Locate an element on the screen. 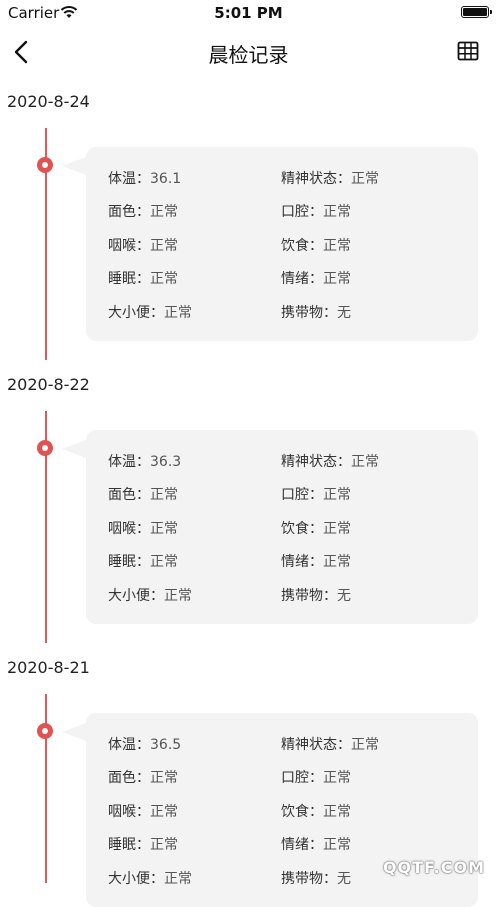 The image size is (497, 907). chevron-left-icon is located at coordinates (21, 52).